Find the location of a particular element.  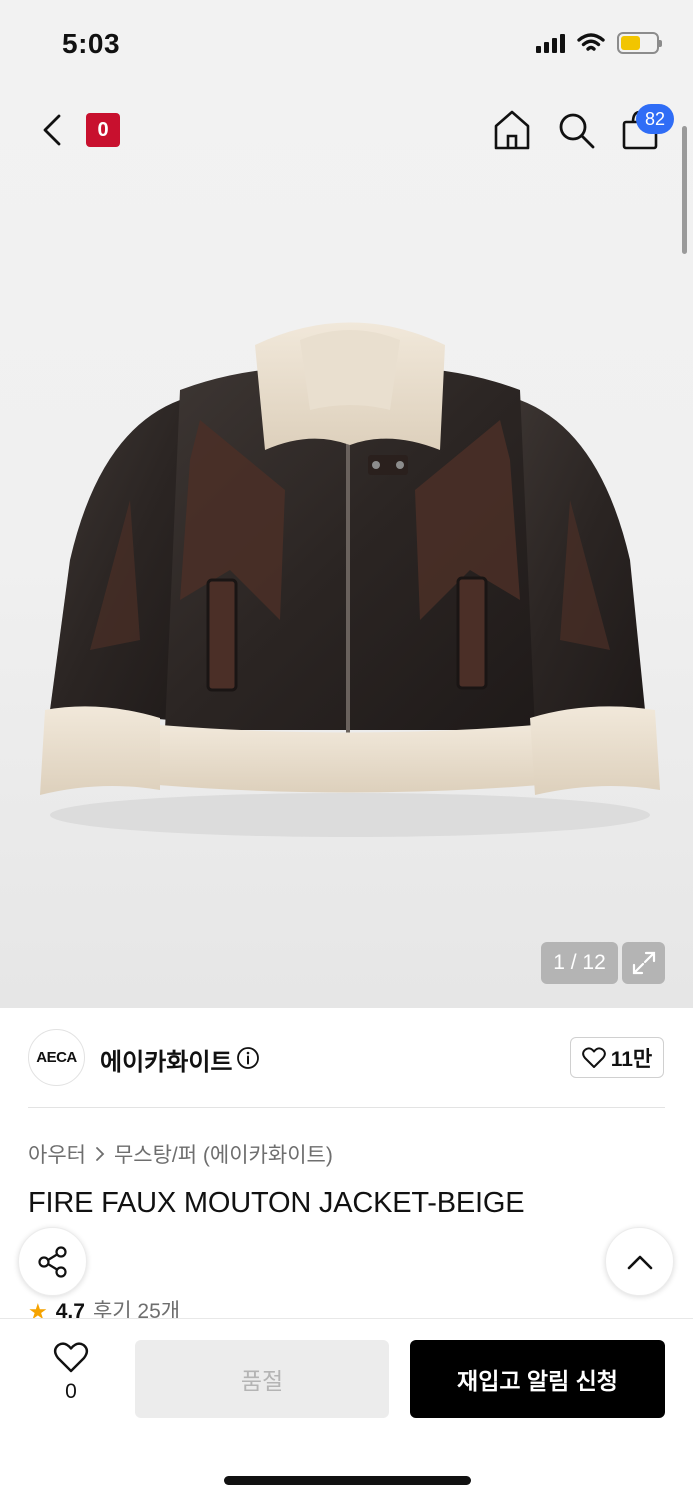

battery-icon is located at coordinates (639, 43).